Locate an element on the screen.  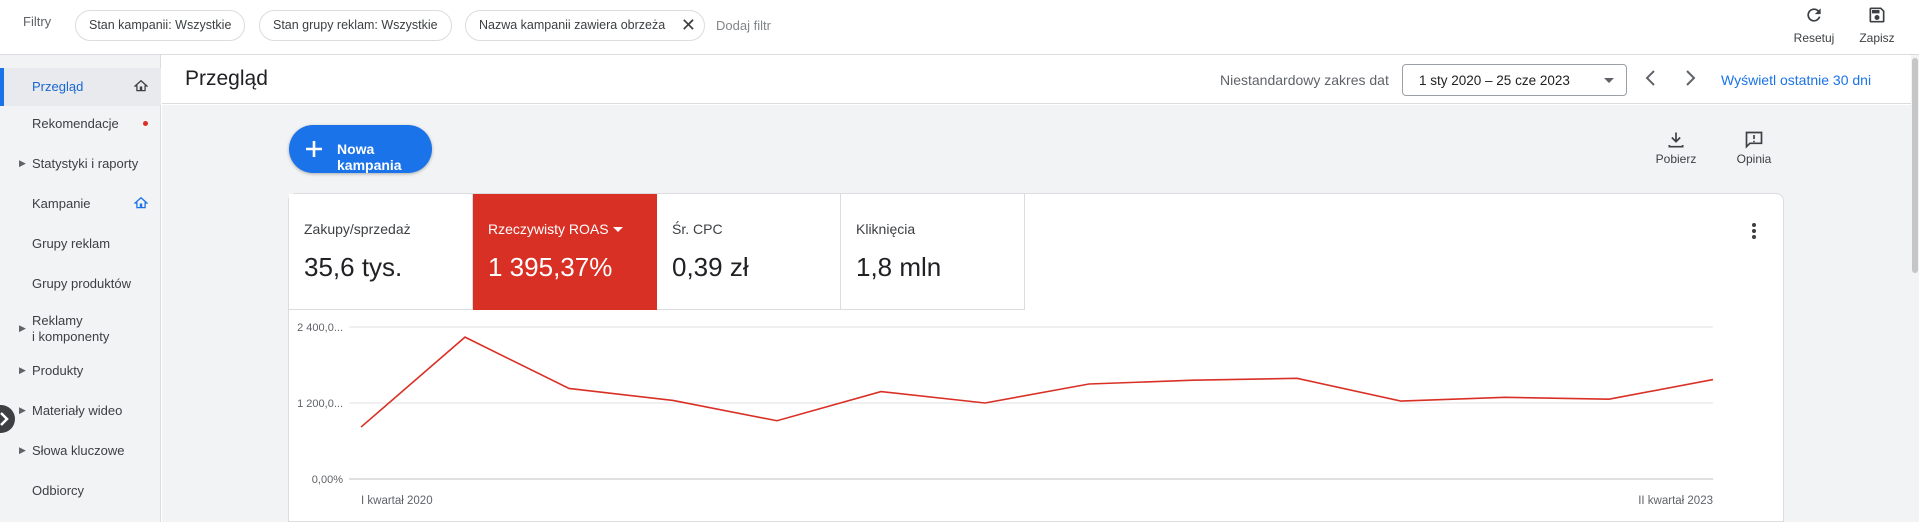
plus-icon is located at coordinates (314, 150).